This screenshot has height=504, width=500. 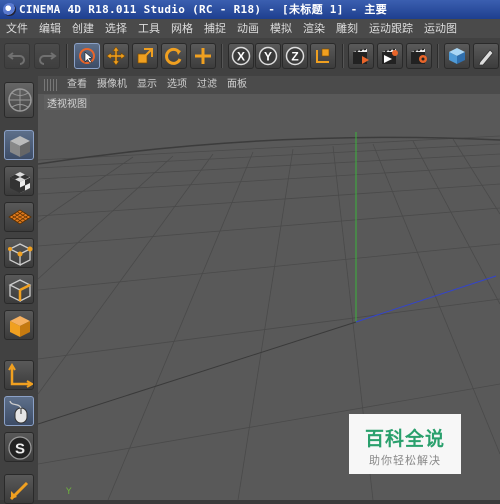 I want to click on recent-tools-button, so click(x=203, y=56).